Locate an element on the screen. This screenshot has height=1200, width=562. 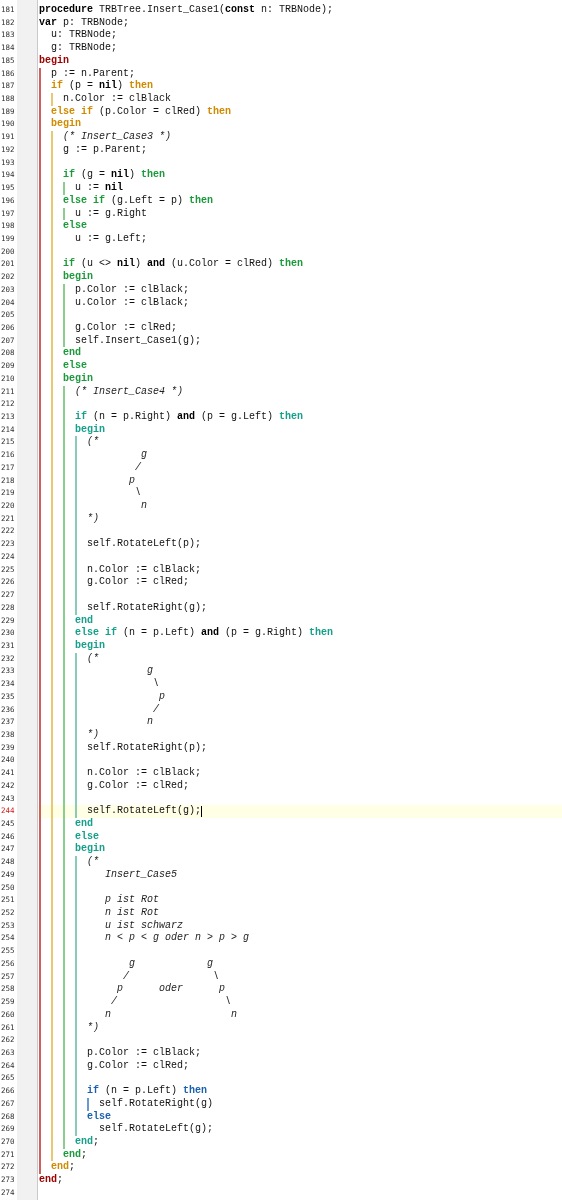
code-line: self.RotateRight(g); is located at coordinates (147, 608).